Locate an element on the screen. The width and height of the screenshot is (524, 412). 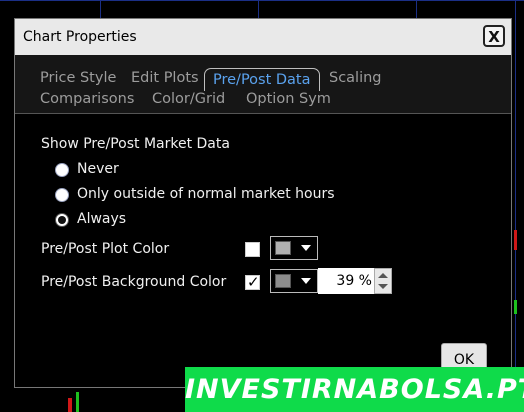
checkmark-icon: ✓ is located at coordinates (253, 282).